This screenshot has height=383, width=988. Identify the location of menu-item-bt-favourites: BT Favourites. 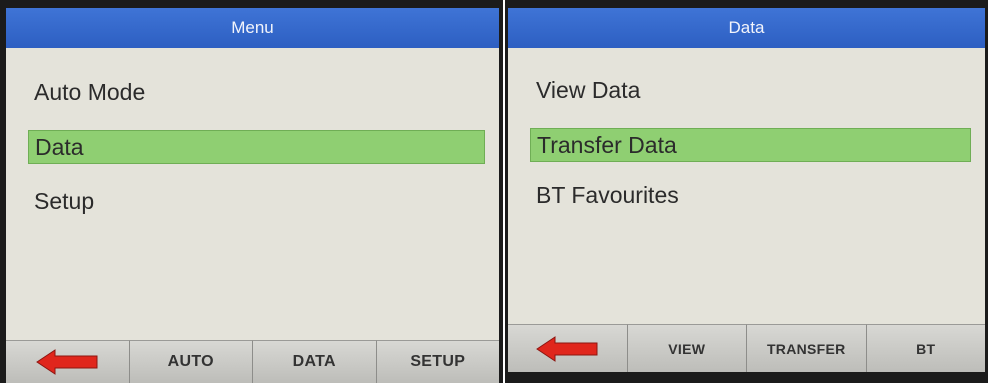
(750, 195).